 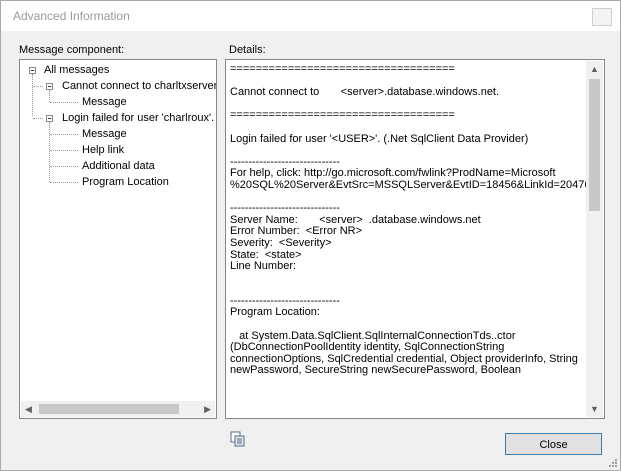 I want to click on title-bar: Advanced Information, so click(x=310, y=16).